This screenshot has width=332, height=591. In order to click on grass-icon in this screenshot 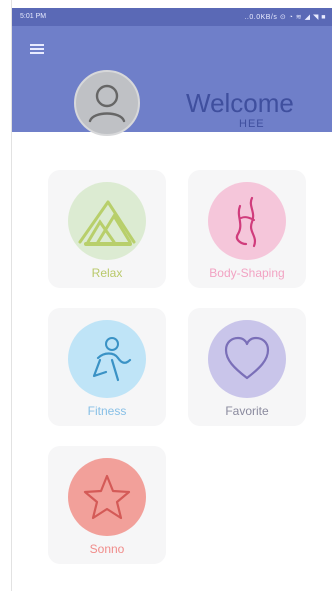, I will do `click(107, 223)`.